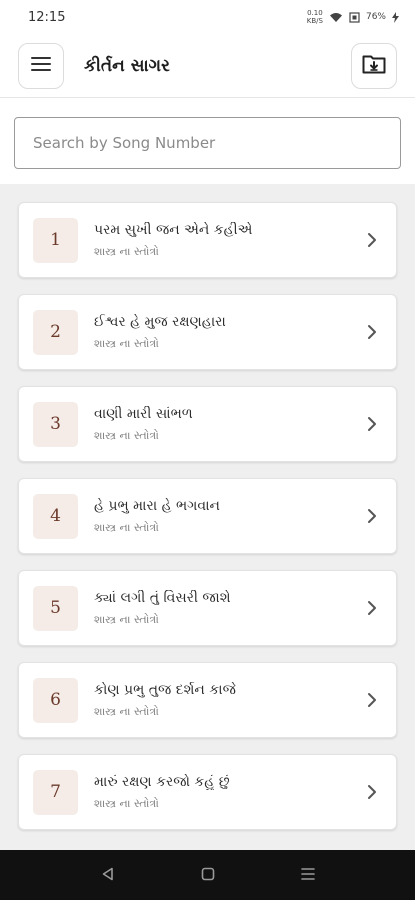 The width and height of the screenshot is (415, 900). I want to click on song-number-badge: 1, so click(55, 240).